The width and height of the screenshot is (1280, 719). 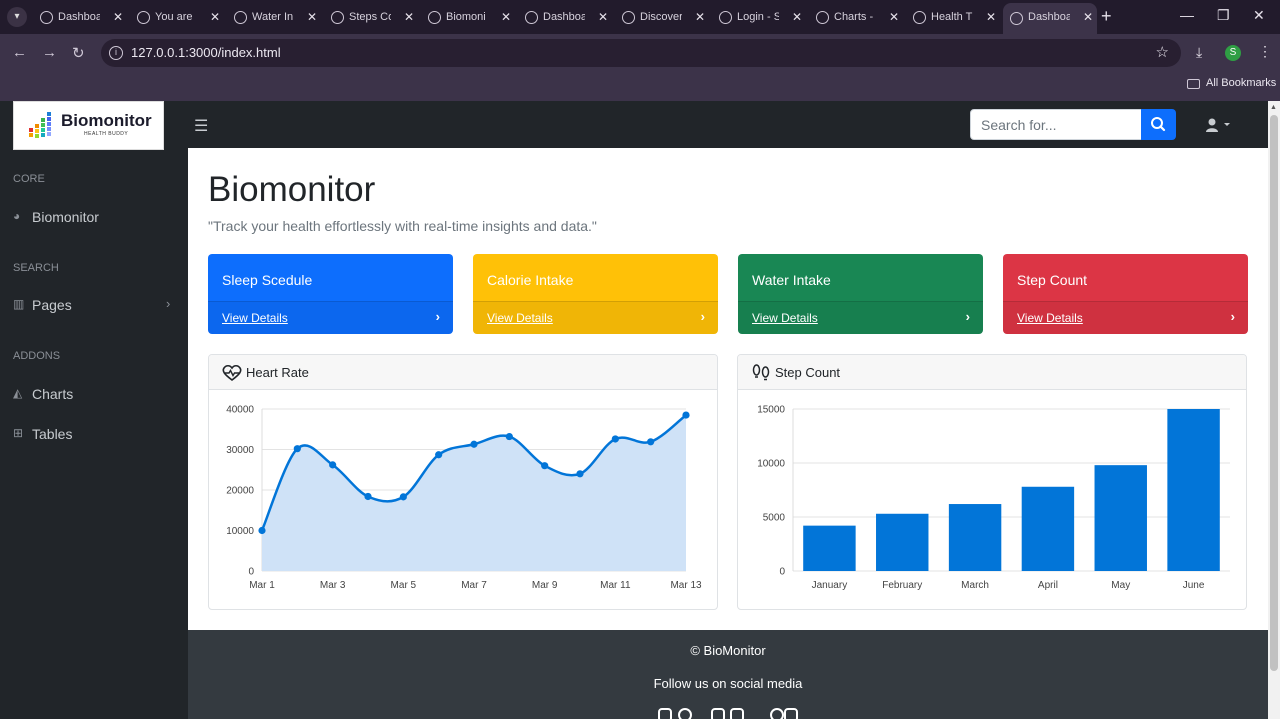 What do you see at coordinates (262, 585) in the screenshot?
I see `x-tick-label: Mar 1` at bounding box center [262, 585].